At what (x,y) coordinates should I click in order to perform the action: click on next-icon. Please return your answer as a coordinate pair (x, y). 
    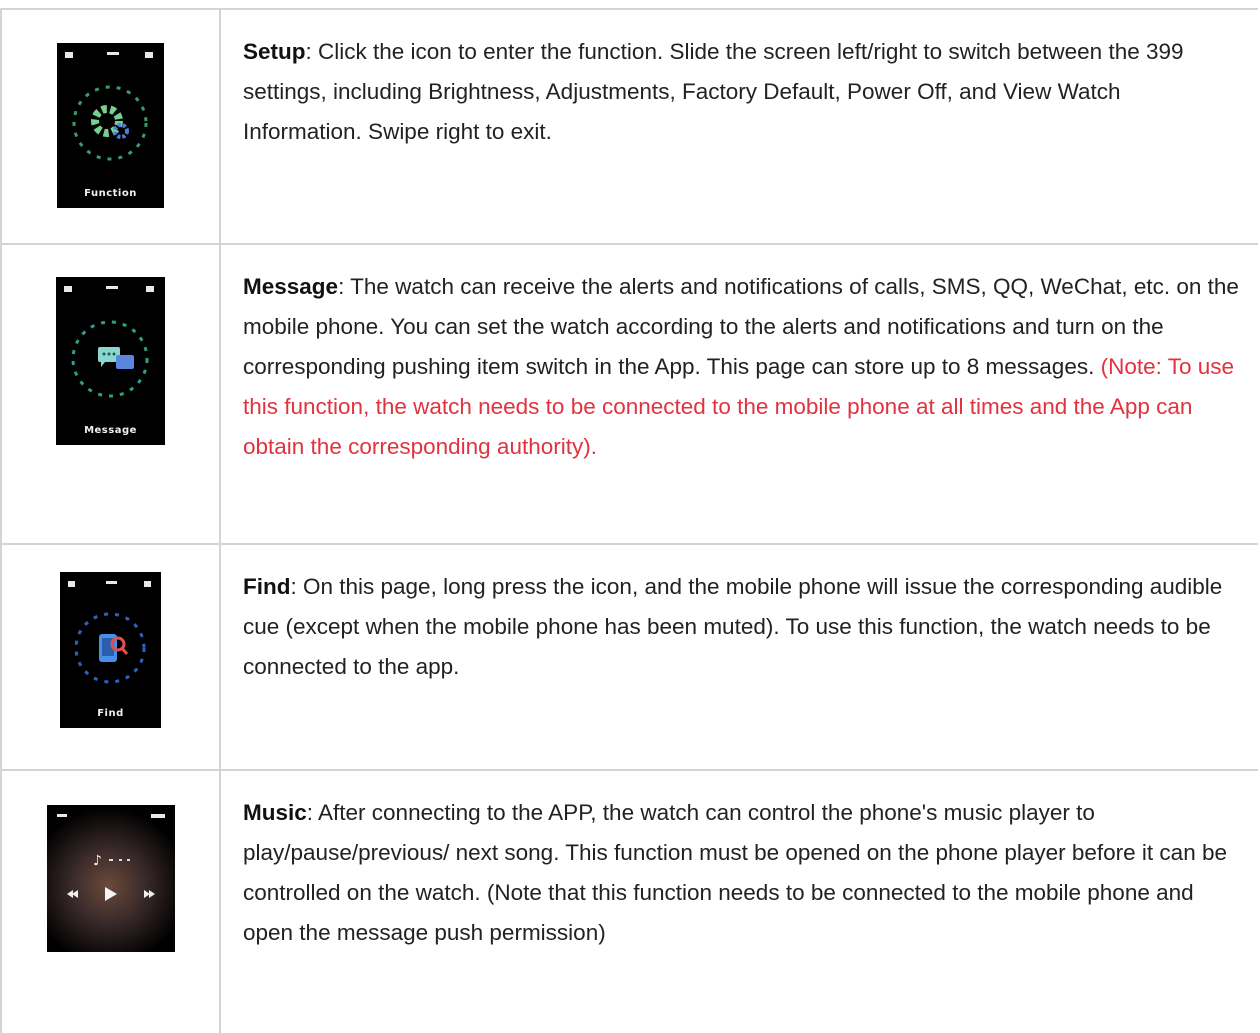
    Looking at the image, I should click on (149, 894).